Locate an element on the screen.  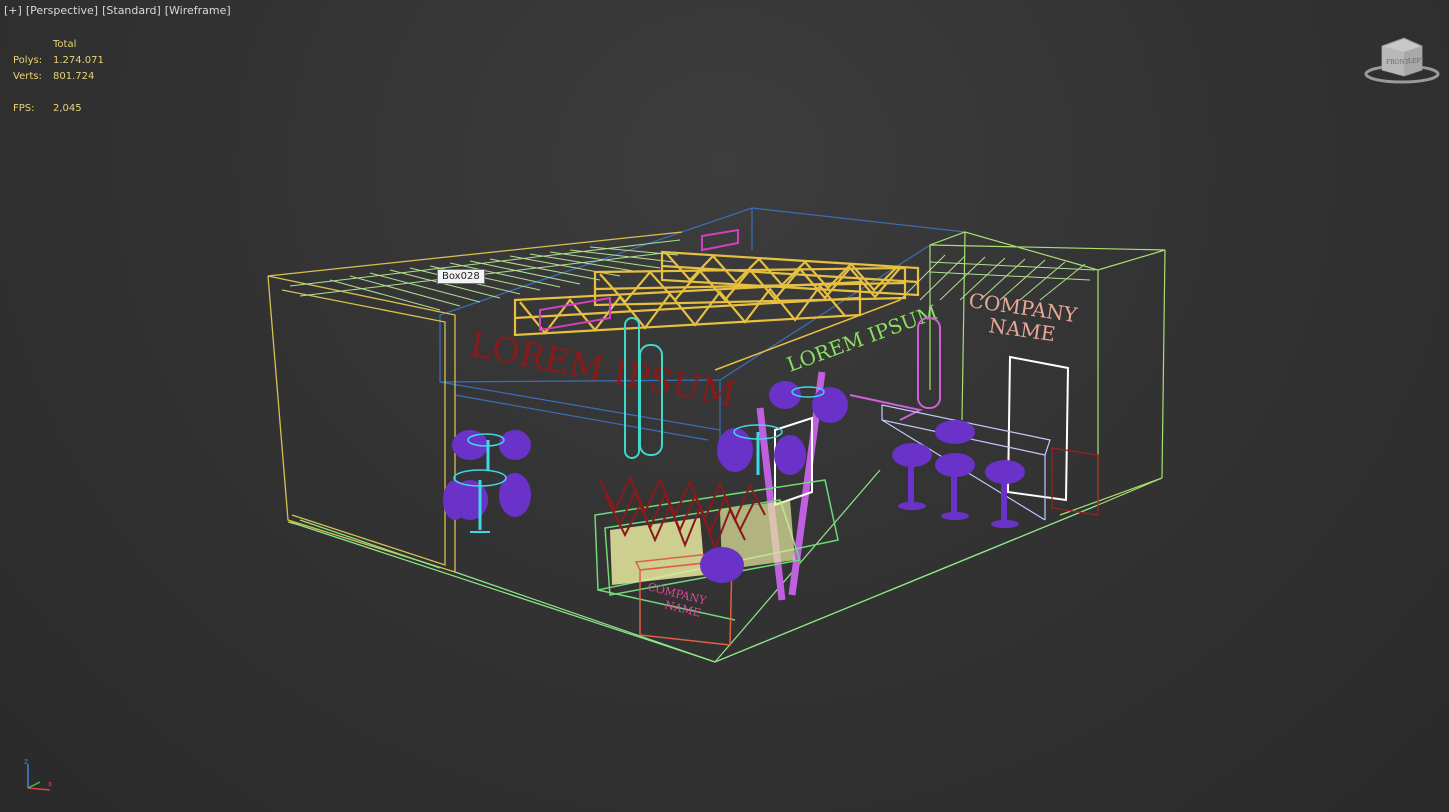
viewcube-widget: FRONT LEFT is located at coordinates (1402, 60).